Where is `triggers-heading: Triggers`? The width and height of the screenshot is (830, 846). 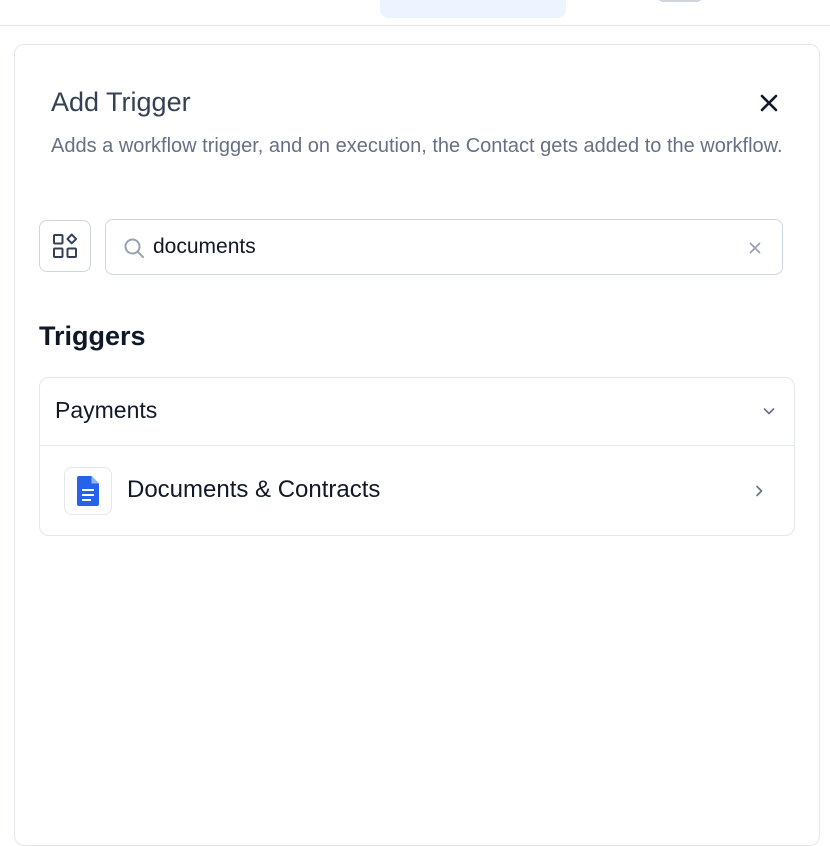 triggers-heading: Triggers is located at coordinates (92, 336).